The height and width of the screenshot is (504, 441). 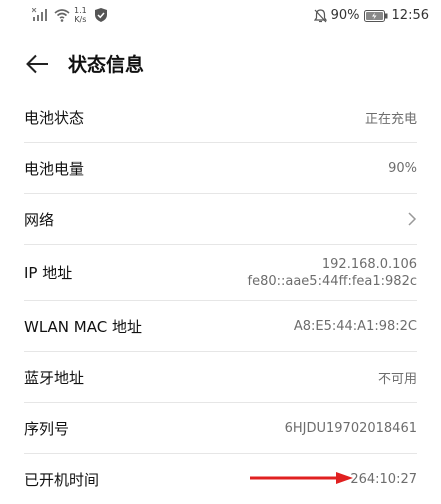 I want to click on row-value: 6HJDU19702018461, so click(x=350, y=428).